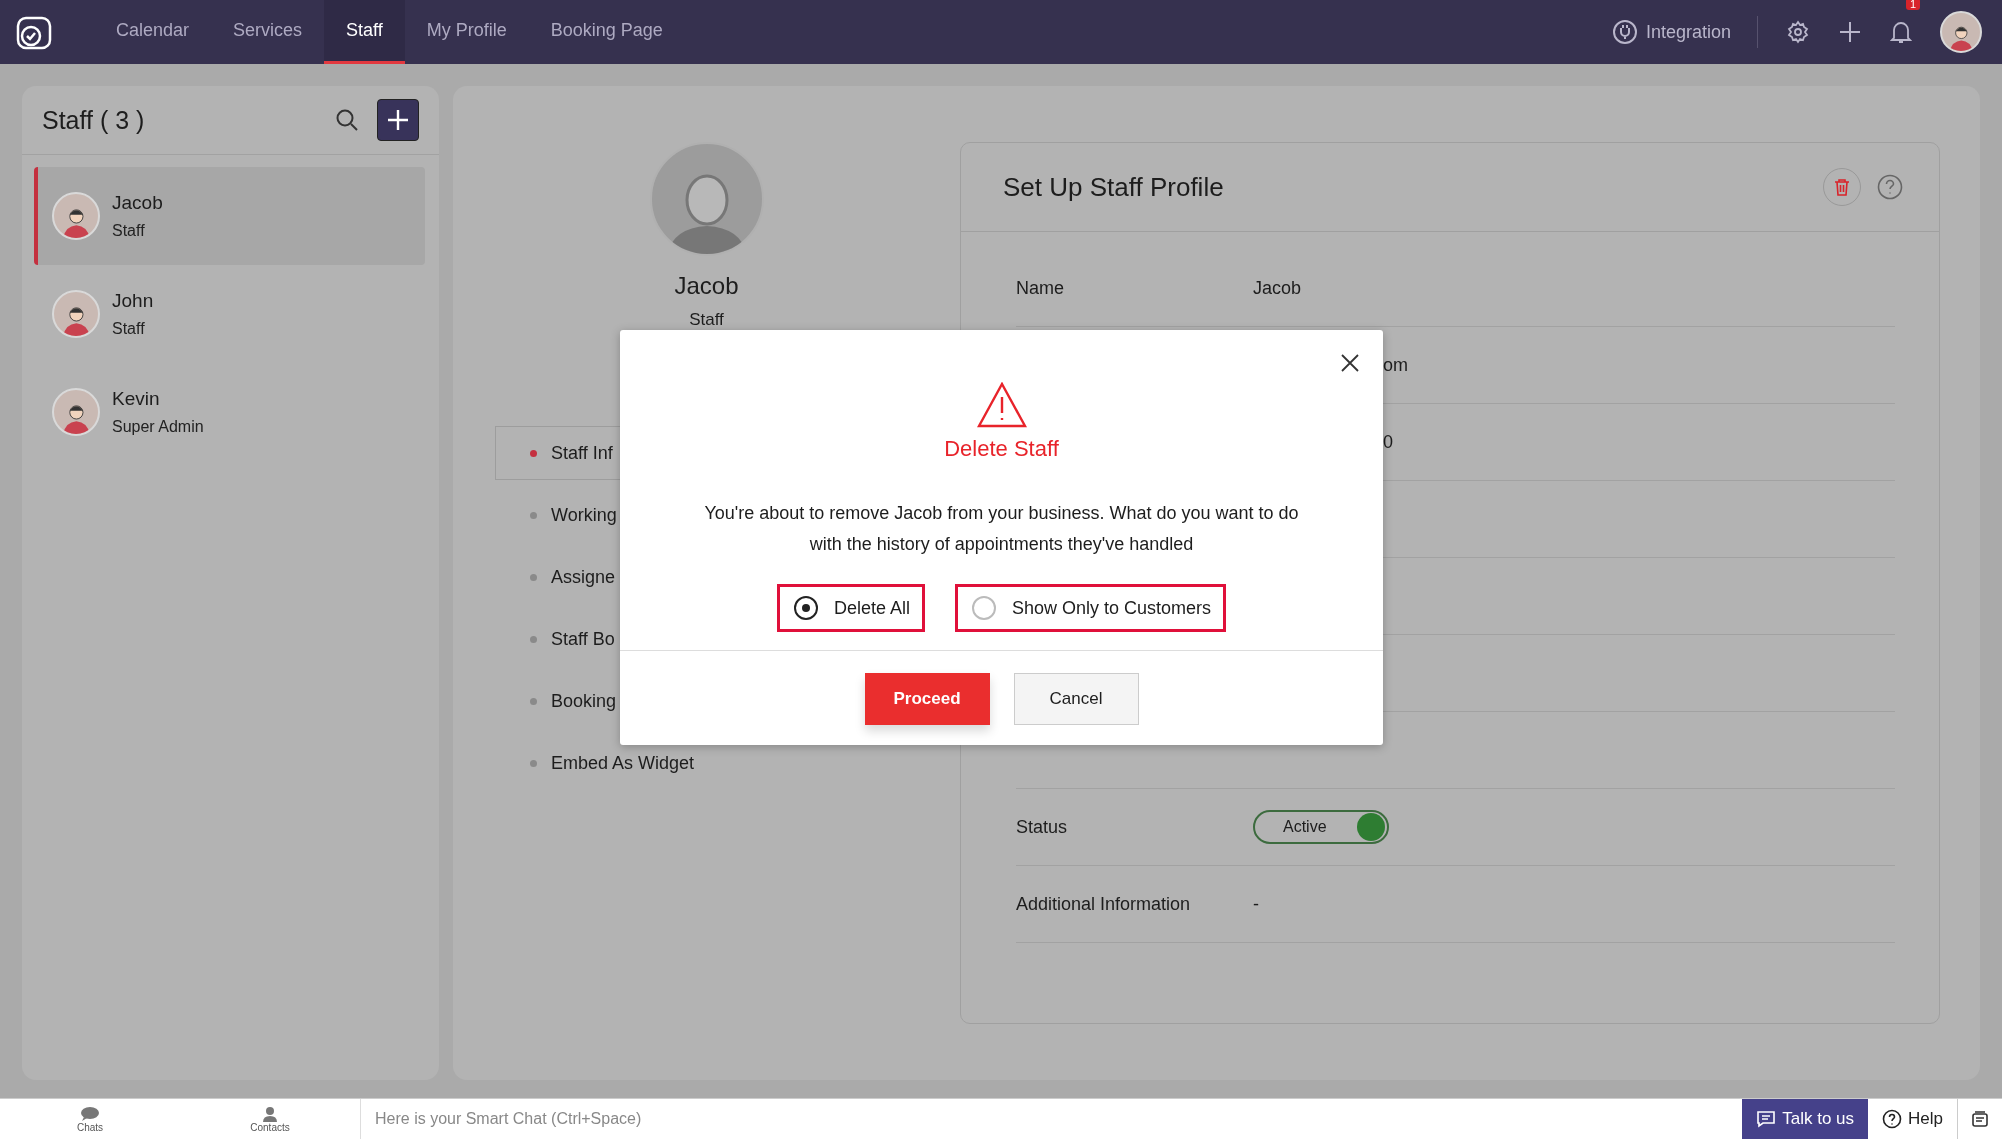 Image resolution: width=2002 pixels, height=1139 pixels. Describe the element at coordinates (136, 399) in the screenshot. I see `staff-name: Kevin` at that location.